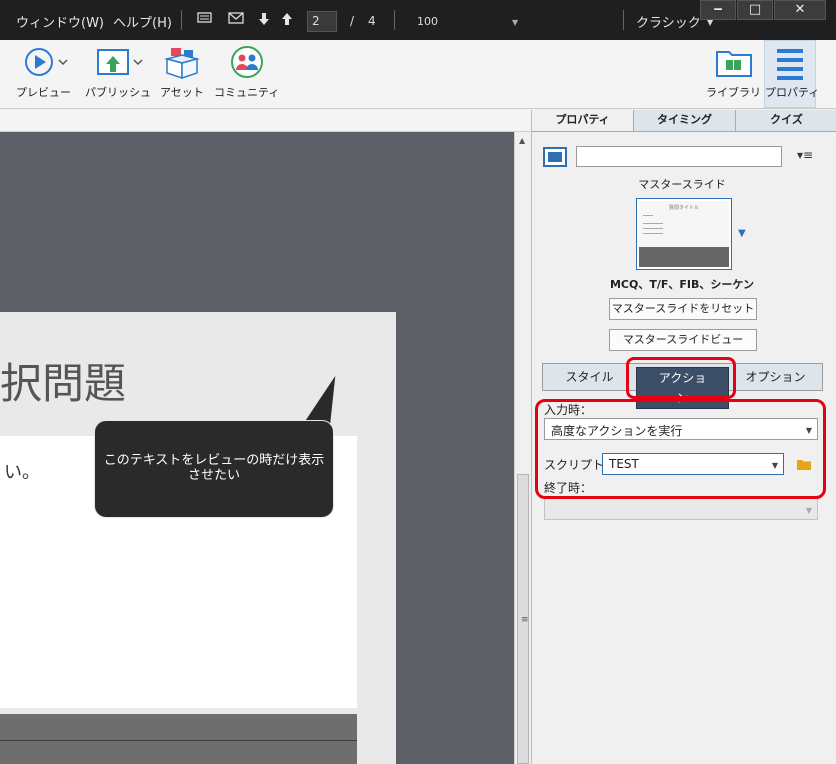 The width and height of the screenshot is (836, 764). Describe the element at coordinates (790, 64) in the screenshot. I see `hamburger-icon` at that location.